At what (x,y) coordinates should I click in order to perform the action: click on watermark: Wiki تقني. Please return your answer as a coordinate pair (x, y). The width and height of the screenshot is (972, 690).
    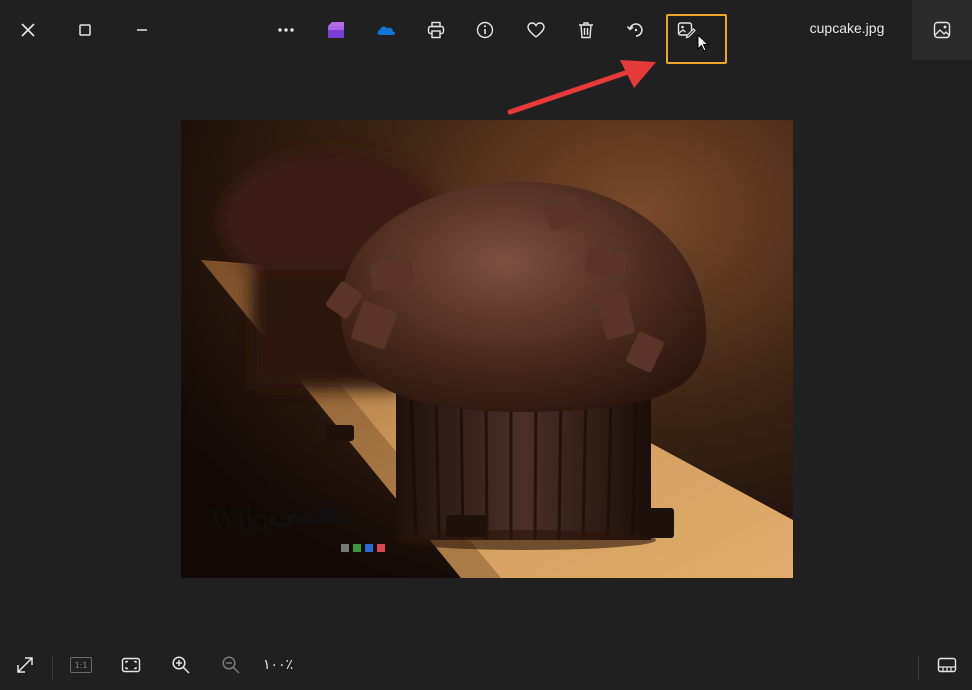
    Looking at the image, I should click on (301, 525).